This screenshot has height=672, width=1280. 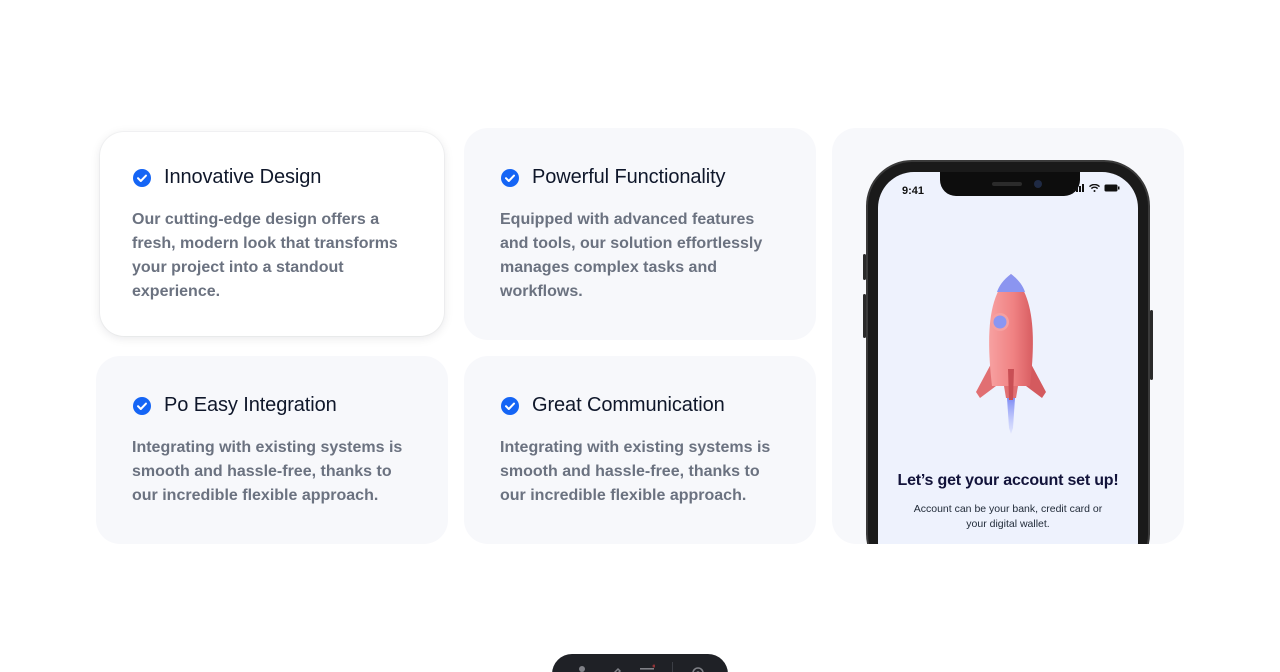 What do you see at coordinates (250, 405) in the screenshot?
I see `feature-title: Po Easy Integration` at bounding box center [250, 405].